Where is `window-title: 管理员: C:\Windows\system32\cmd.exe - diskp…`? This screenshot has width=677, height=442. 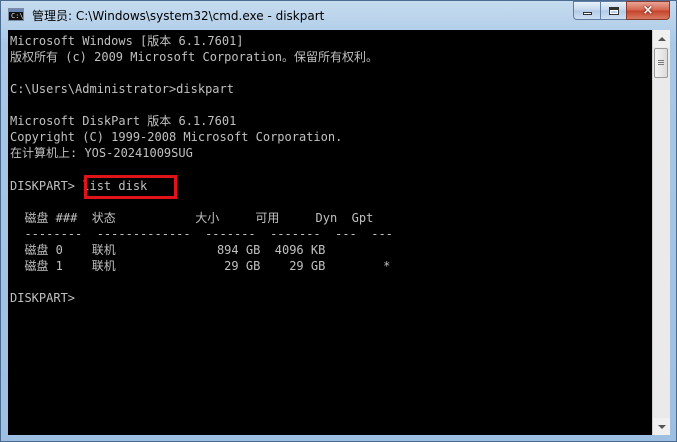 window-title: 管理员: C:\Windows\system32\cmd.exe - diskp… is located at coordinates (178, 16).